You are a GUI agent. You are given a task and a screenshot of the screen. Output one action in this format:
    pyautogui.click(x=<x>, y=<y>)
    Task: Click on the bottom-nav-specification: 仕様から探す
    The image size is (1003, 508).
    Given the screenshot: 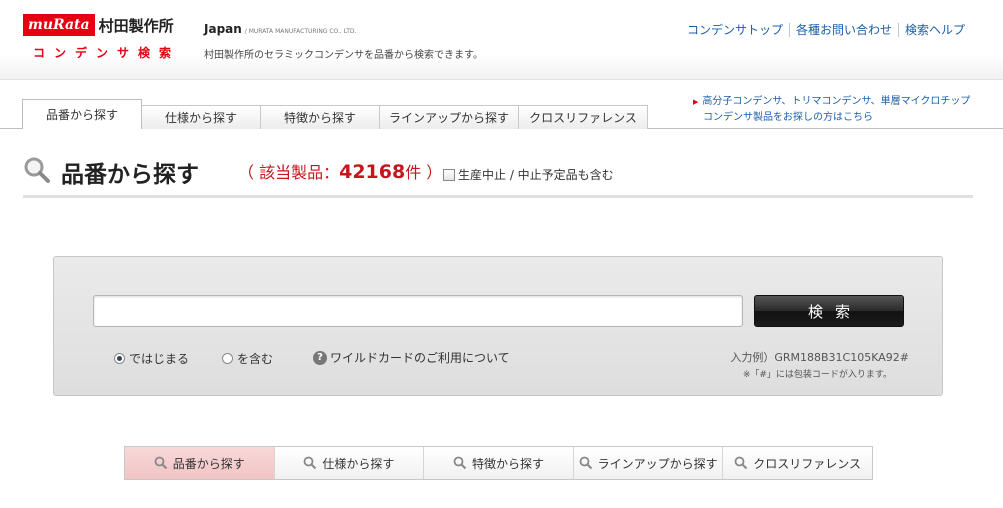 What is the action you would take?
    pyautogui.click(x=348, y=463)
    